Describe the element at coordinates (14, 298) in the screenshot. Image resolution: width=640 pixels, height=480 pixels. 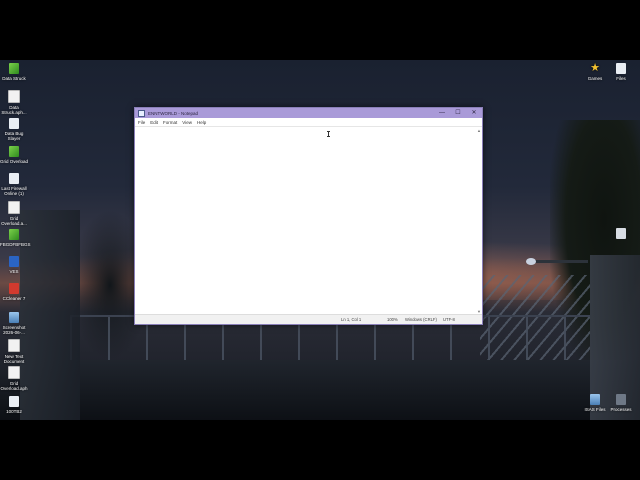
I see `desktop-icon-label: CCleaner 7` at that location.